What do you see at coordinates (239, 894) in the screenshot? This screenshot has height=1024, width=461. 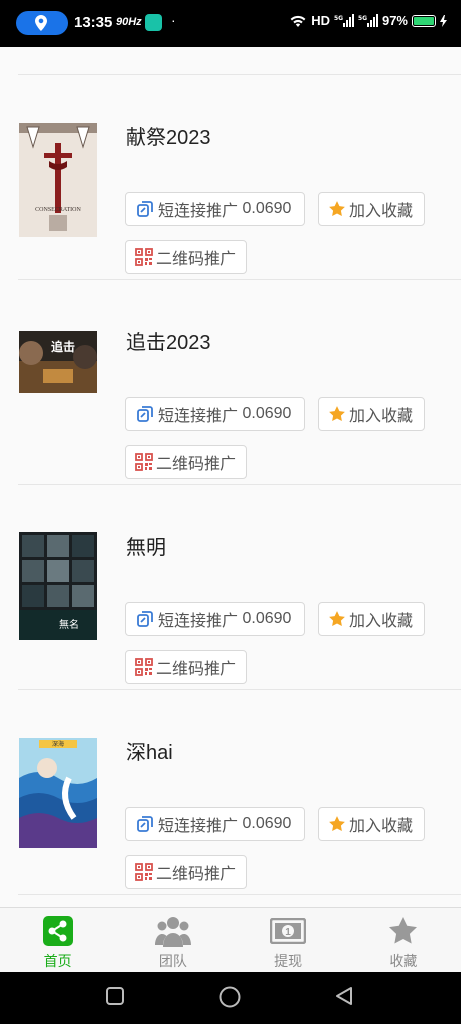 I see `item-divider` at bounding box center [239, 894].